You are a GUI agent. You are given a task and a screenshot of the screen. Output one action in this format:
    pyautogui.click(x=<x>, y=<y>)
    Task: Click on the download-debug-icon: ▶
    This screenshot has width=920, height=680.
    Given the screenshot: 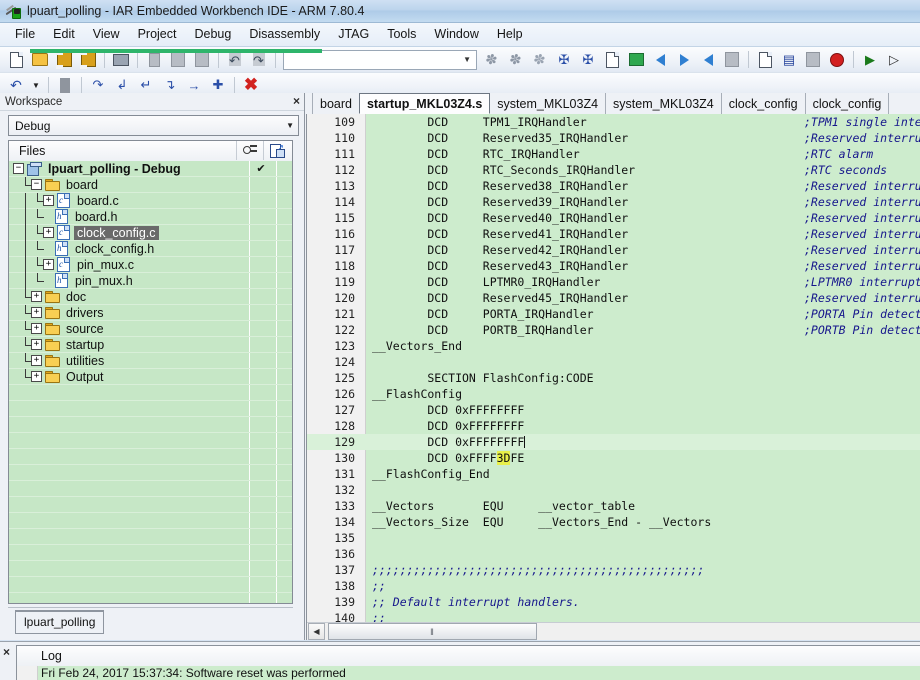 What is the action you would take?
    pyautogui.click(x=870, y=59)
    